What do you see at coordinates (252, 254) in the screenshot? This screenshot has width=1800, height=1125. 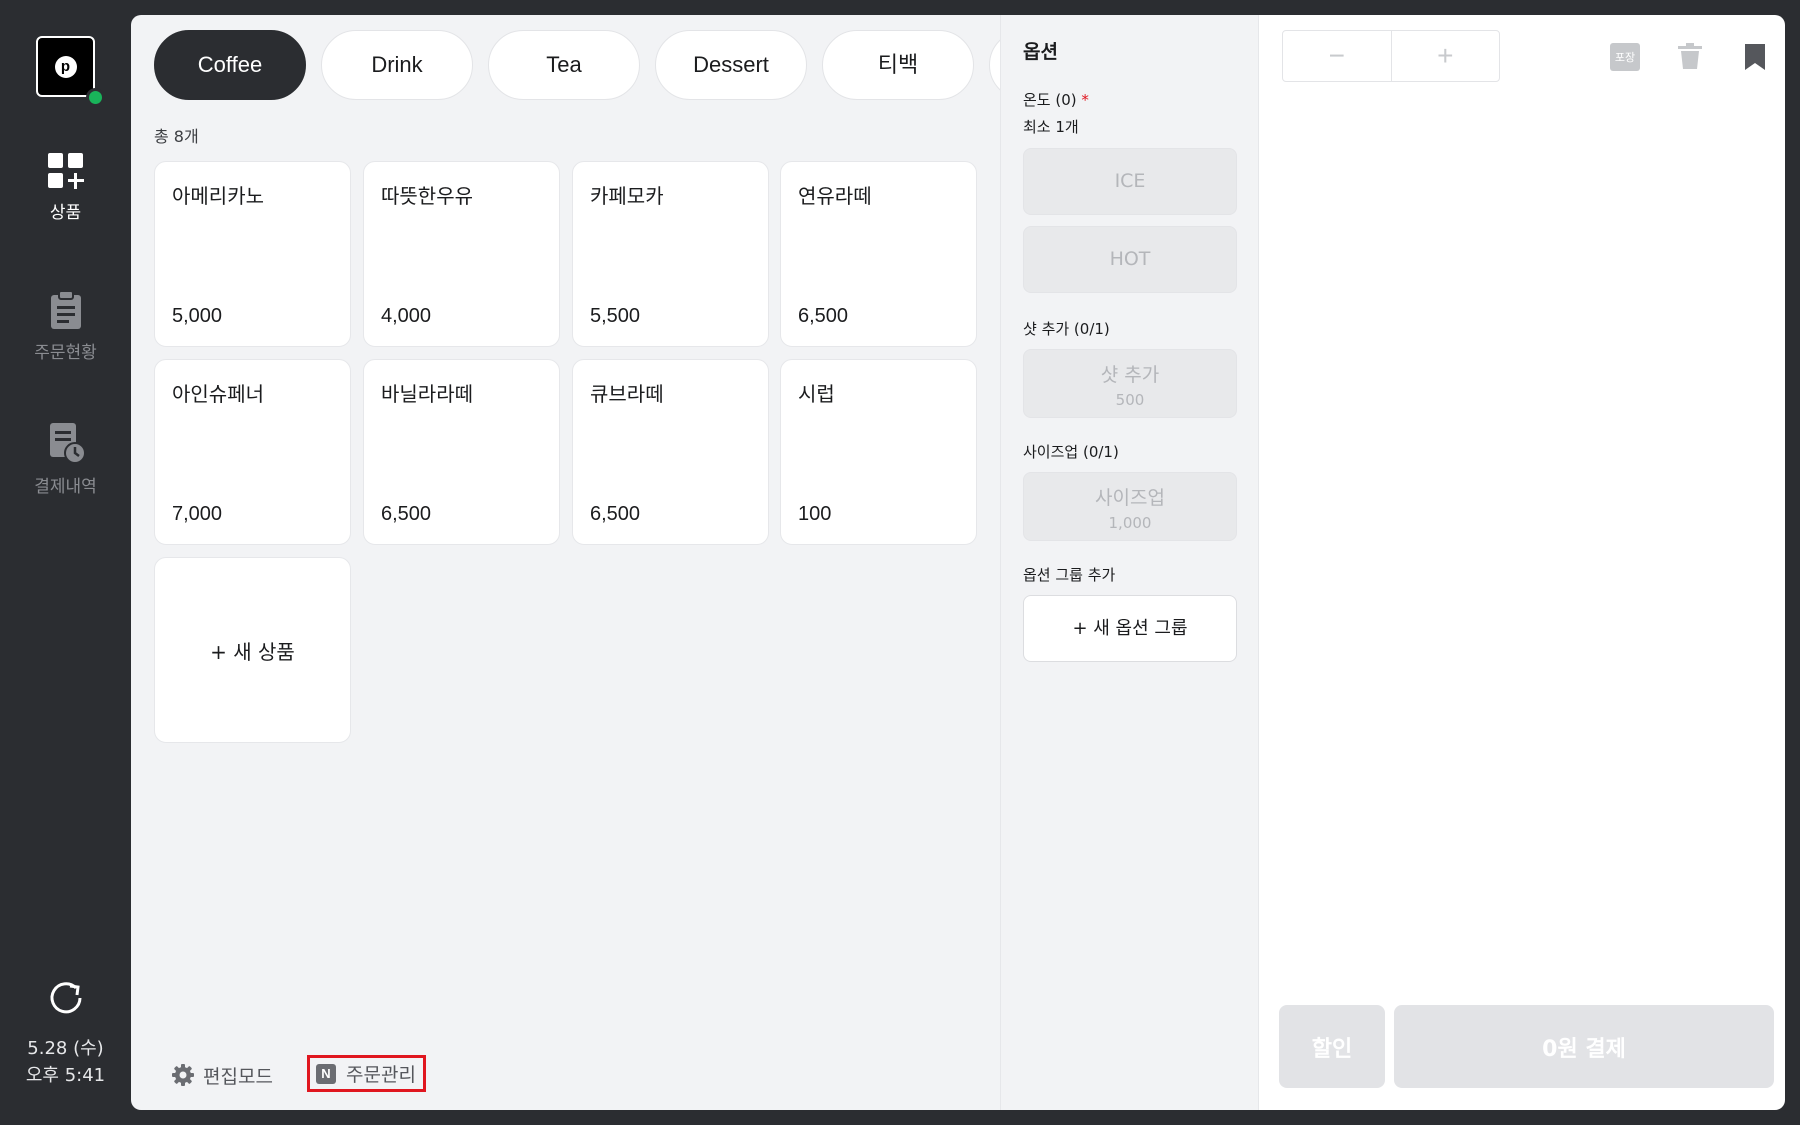 I see `product-card: 아메리카노 5,000` at bounding box center [252, 254].